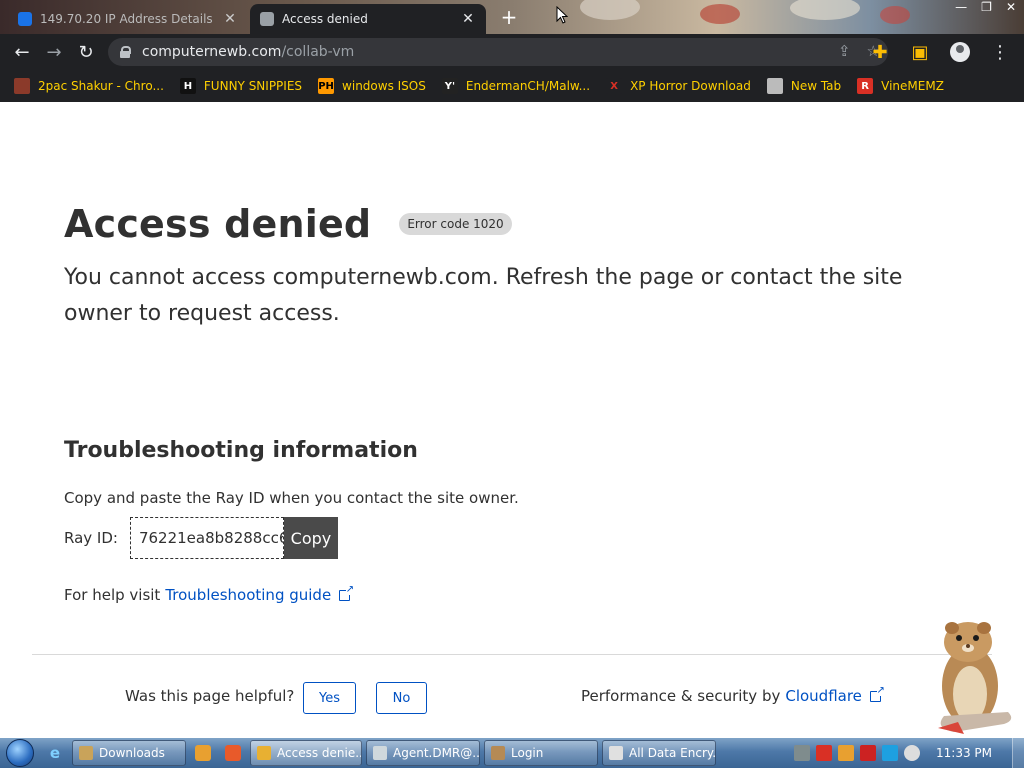  Describe the element at coordinates (498, 52) in the screenshot. I see `address-bar: computernewb.com/collab-vm ⇪ ☆` at that location.